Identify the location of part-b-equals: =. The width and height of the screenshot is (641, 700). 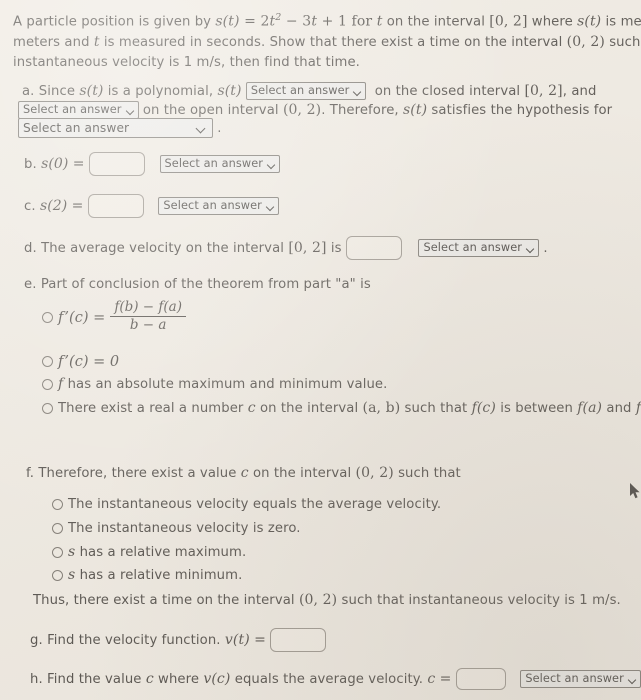
(78, 164).